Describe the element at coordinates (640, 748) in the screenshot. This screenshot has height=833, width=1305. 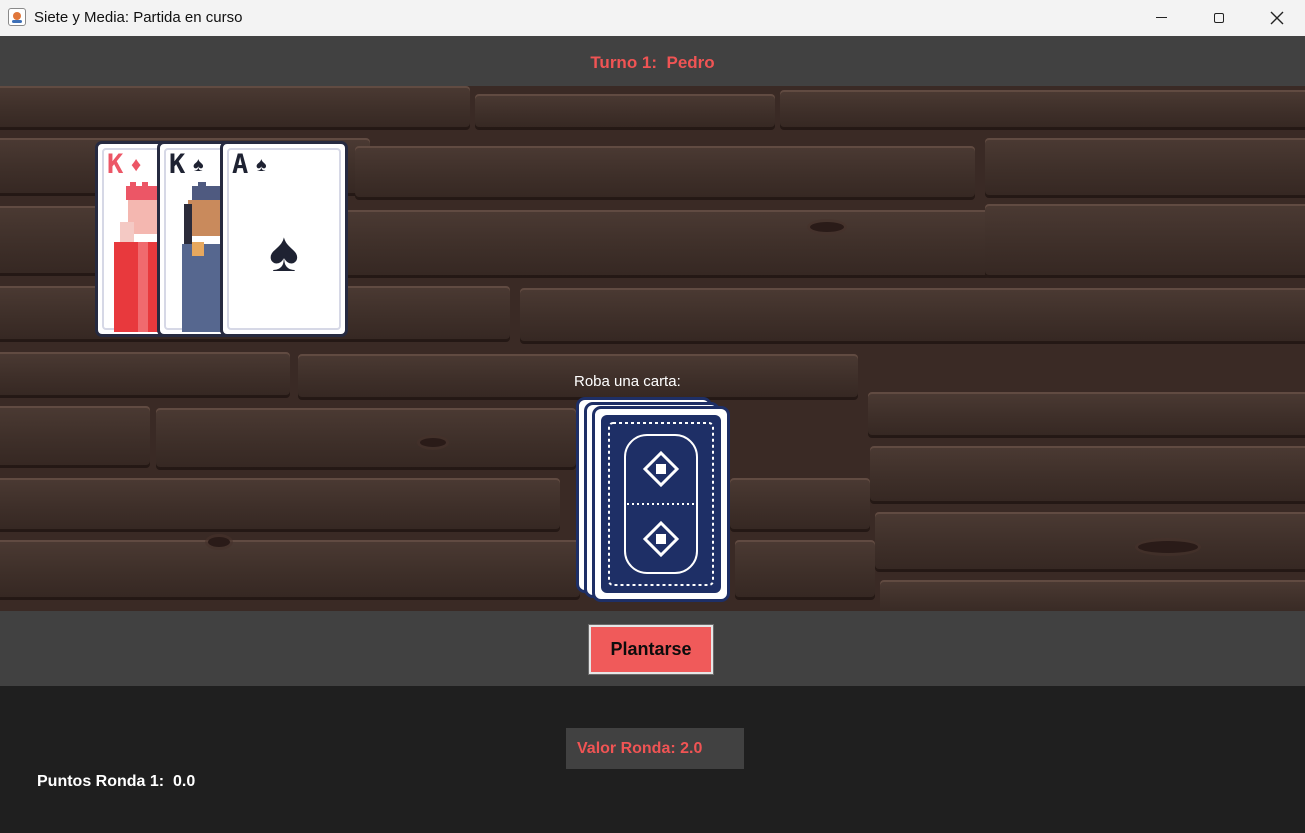
I see `round-value-label: Valor Ronda: 2.0` at that location.